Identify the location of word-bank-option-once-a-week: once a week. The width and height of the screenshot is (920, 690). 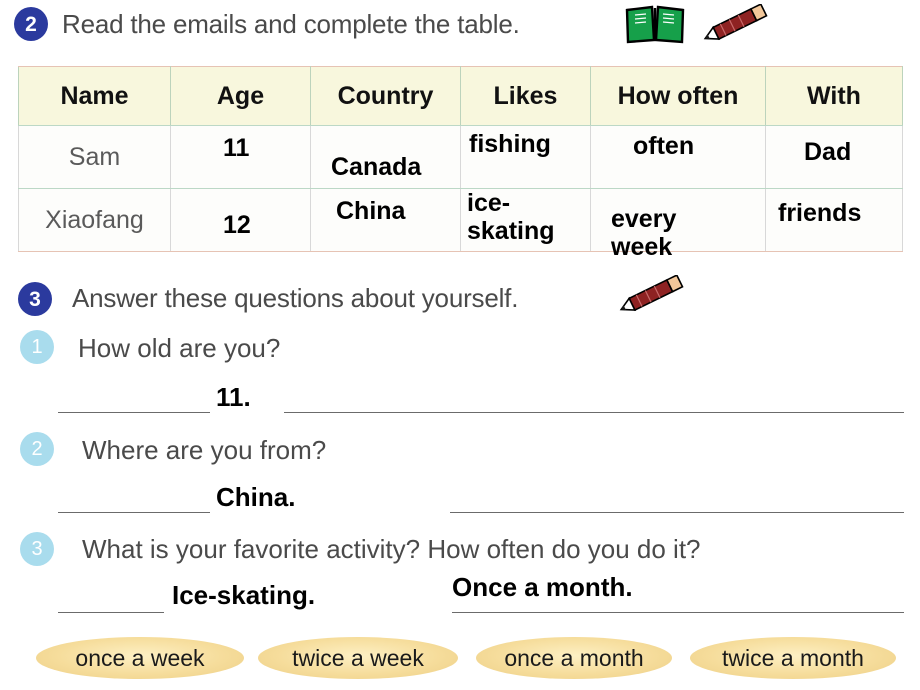
(140, 658).